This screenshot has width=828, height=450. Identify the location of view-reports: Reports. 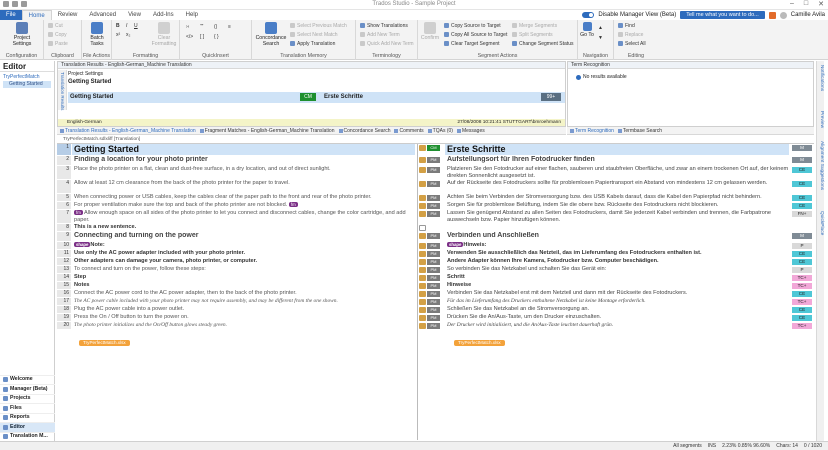
(27, 417).